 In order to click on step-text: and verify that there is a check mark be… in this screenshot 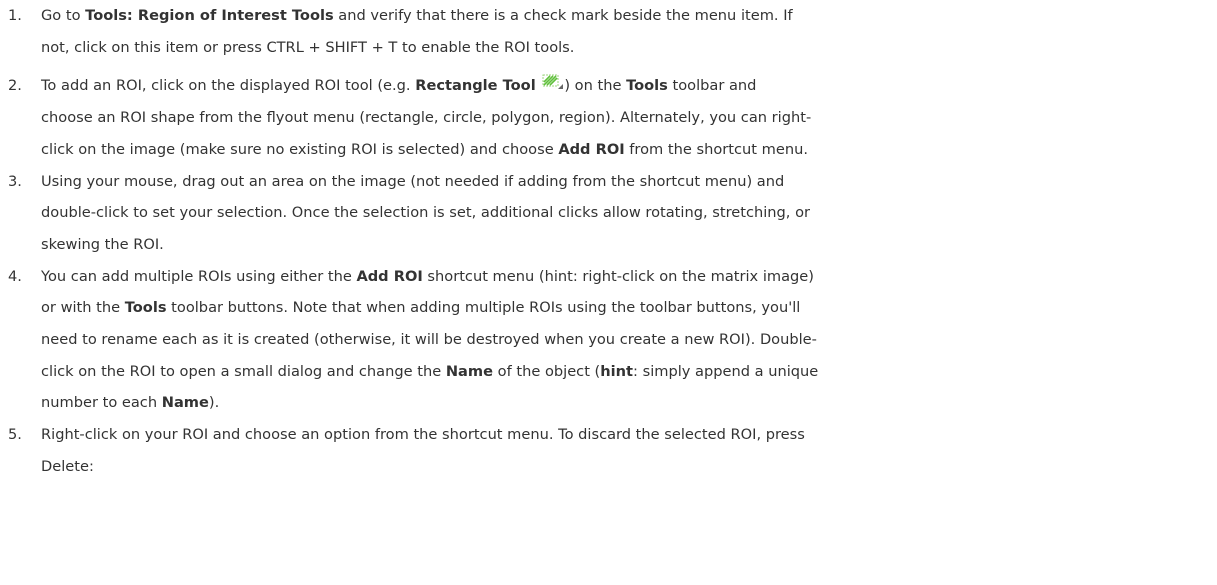, I will do `click(563, 15)`.